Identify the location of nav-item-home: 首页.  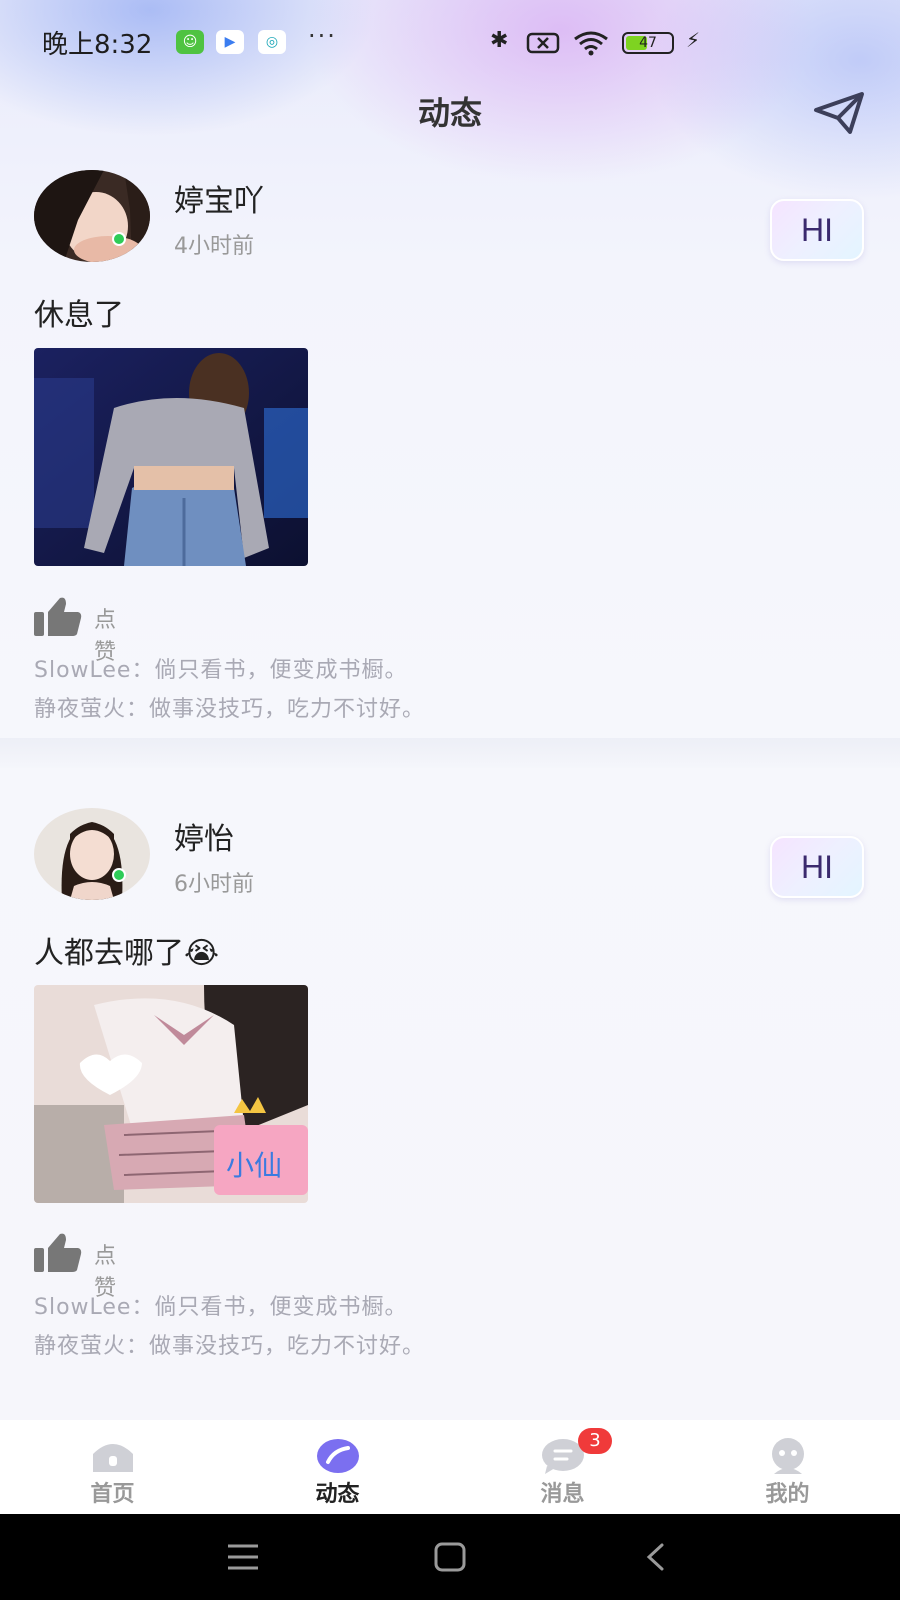
(112, 1467).